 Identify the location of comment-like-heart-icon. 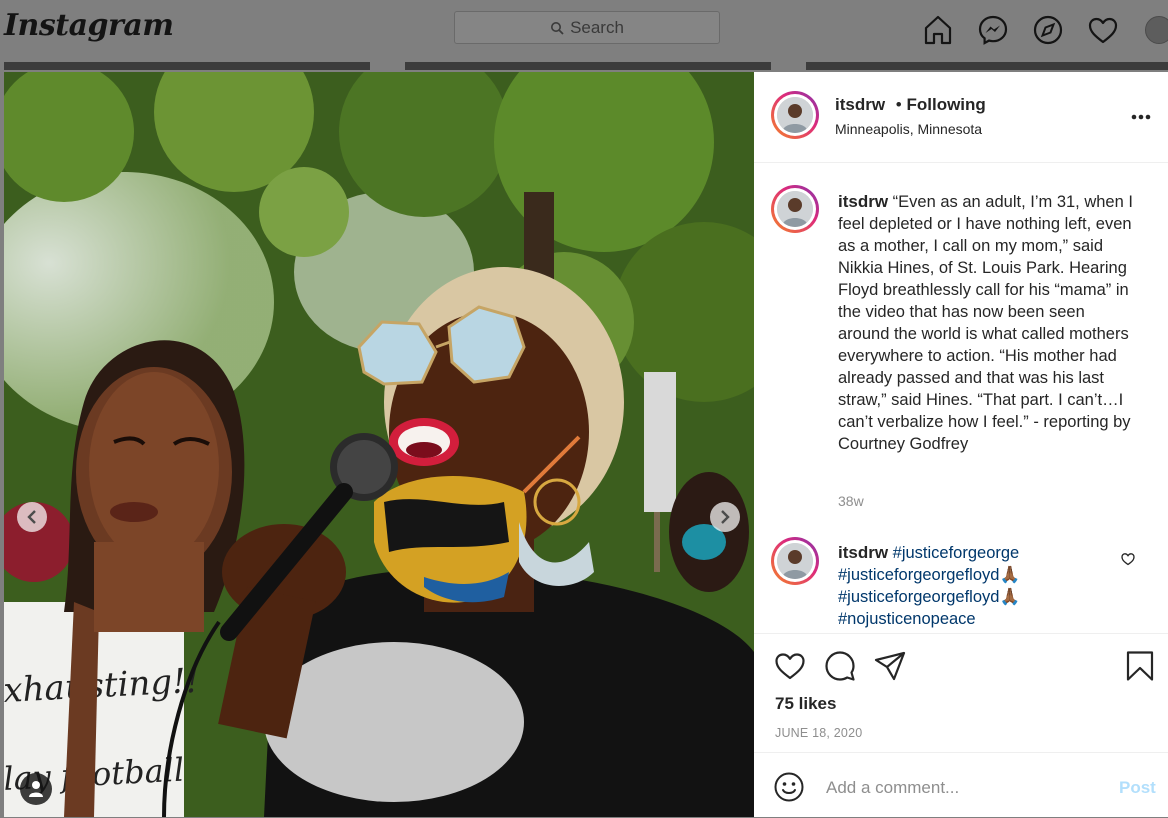
(1128, 559).